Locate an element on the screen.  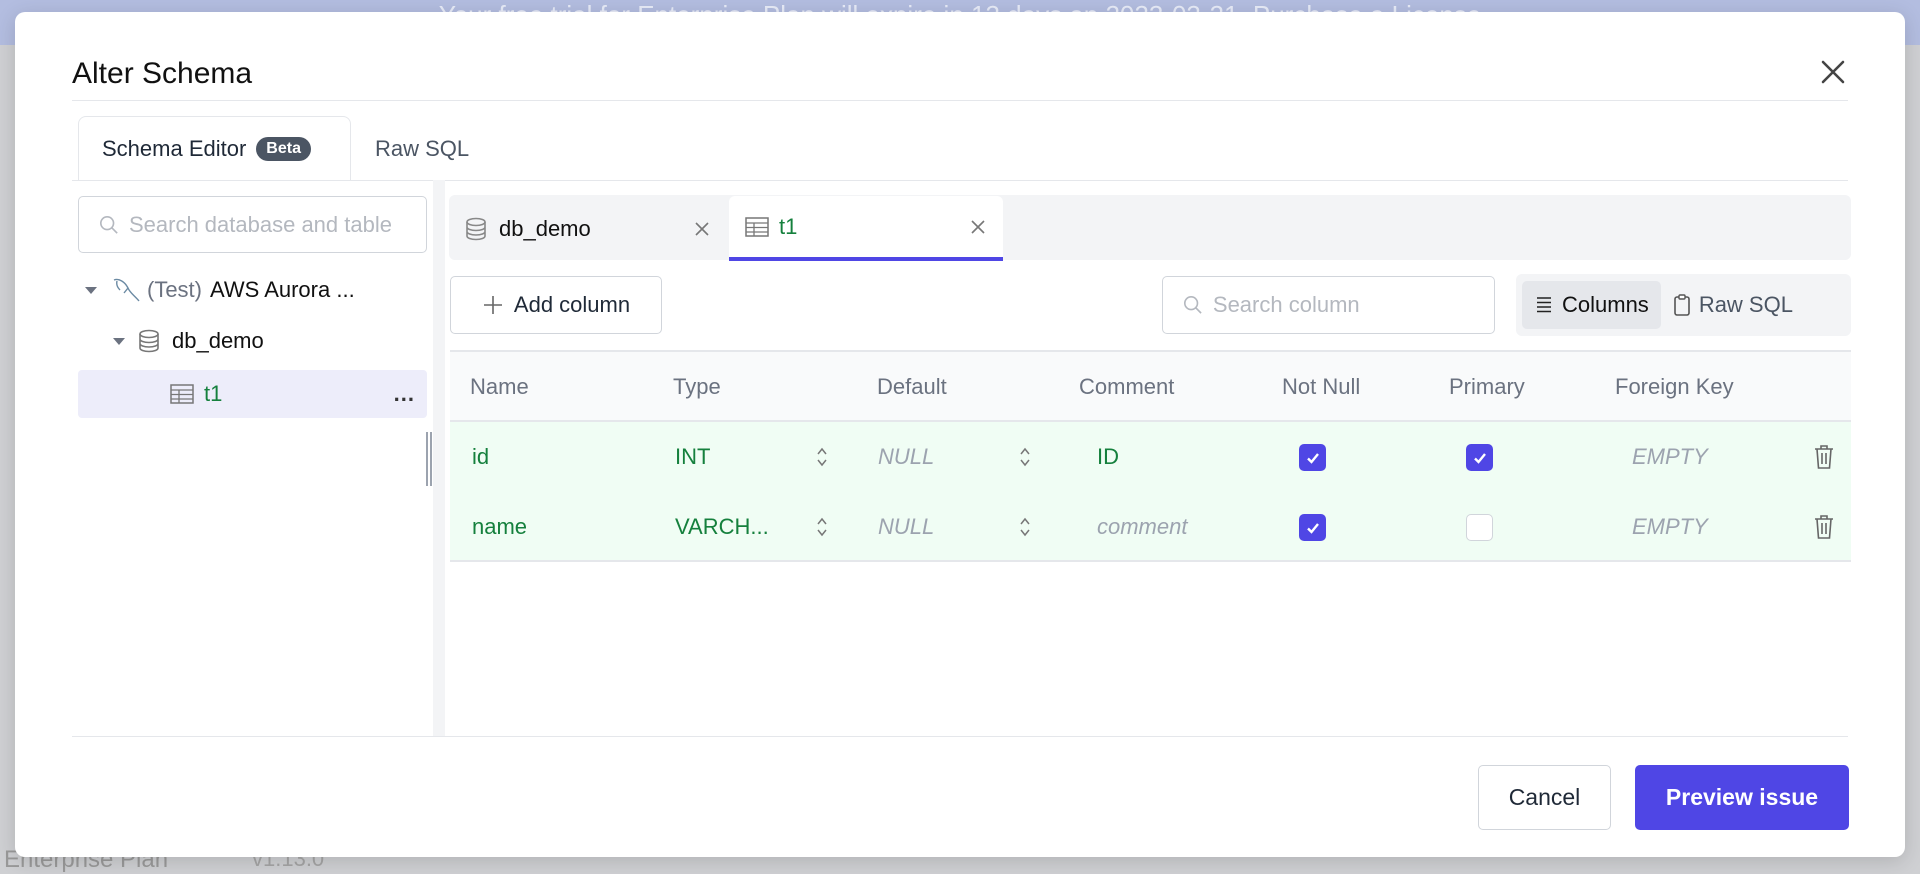
header-primary: Primary is located at coordinates (1487, 386).